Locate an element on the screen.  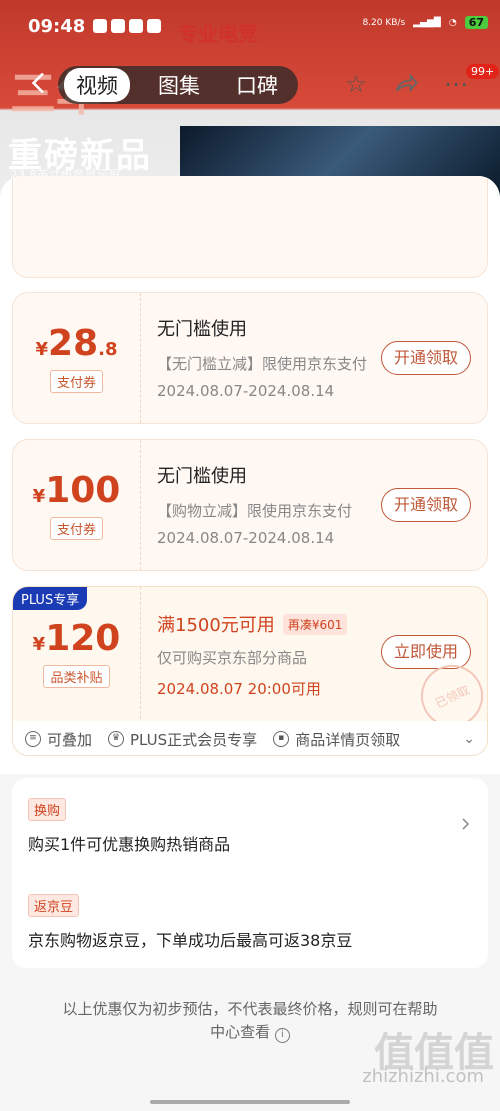
amount-value: 28 is located at coordinates (73, 343).